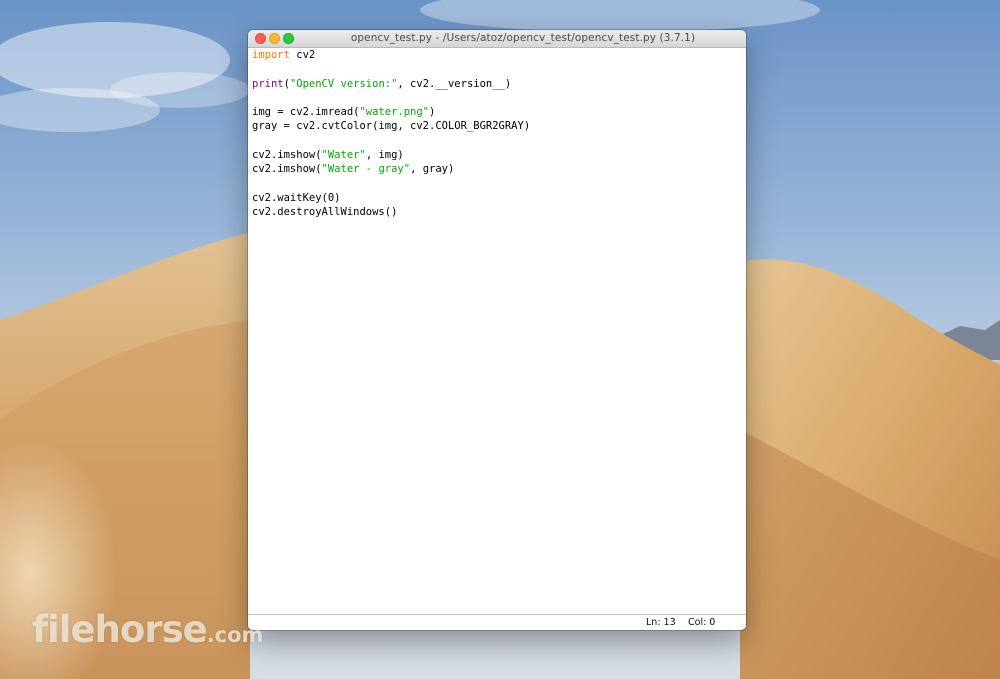  I want to click on watermark-brand: filehorse, so click(120, 629).